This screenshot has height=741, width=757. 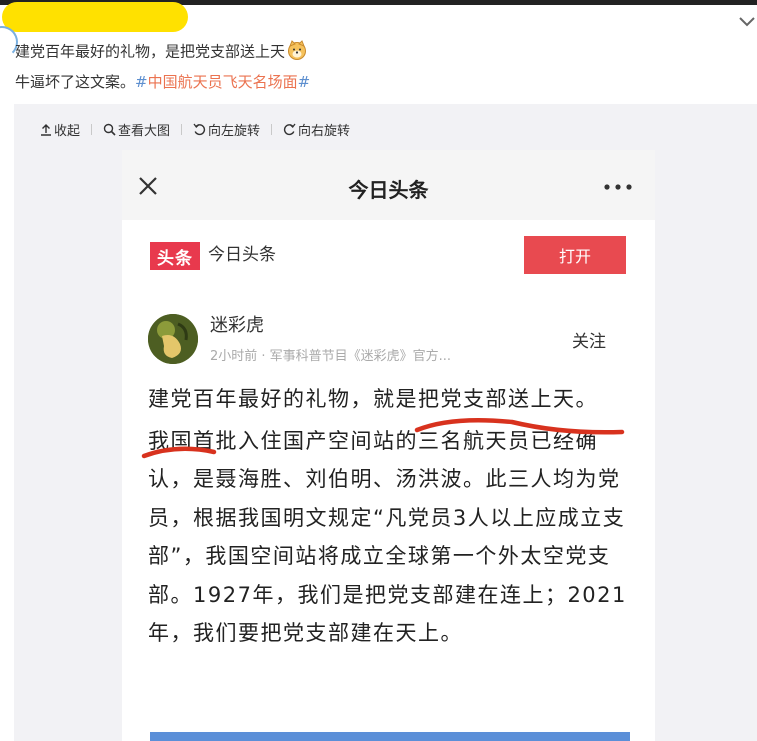 I want to click on rotate-right-icon, so click(x=289, y=129).